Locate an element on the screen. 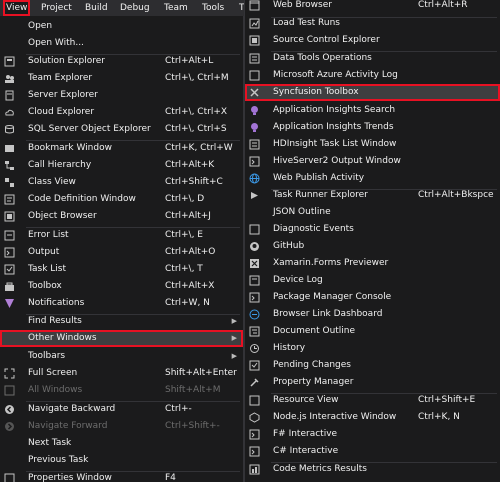 The image size is (500, 482). submenu-item-load-test-runs: Load Test Runs is located at coordinates (372, 23).